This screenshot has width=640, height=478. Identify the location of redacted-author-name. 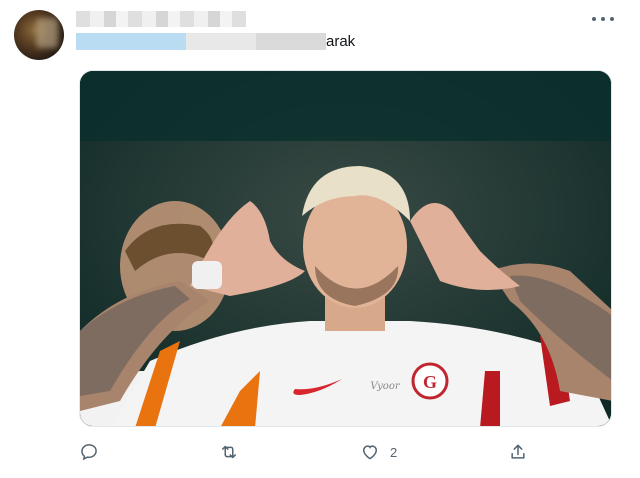
(161, 19).